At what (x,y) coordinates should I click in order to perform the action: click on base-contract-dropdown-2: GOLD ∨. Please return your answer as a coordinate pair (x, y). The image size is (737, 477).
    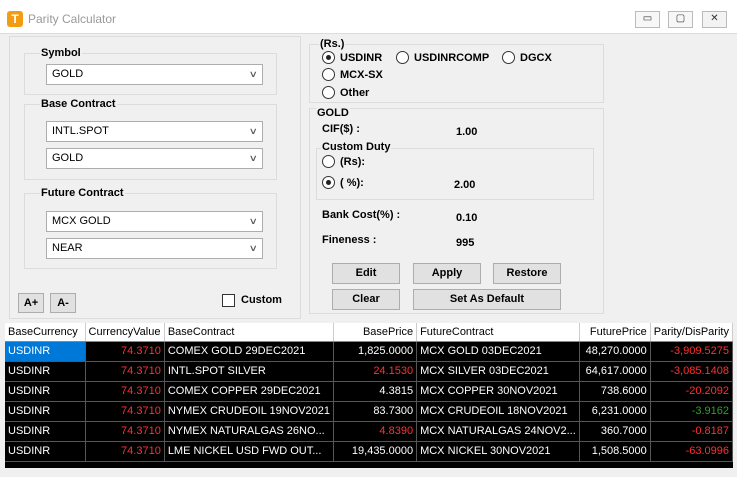
    Looking at the image, I should click on (154, 158).